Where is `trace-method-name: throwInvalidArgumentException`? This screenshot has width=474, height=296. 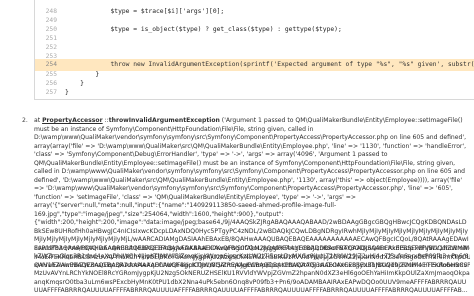
trace-method-name: throwInvalidArgumentException is located at coordinates (164, 120).